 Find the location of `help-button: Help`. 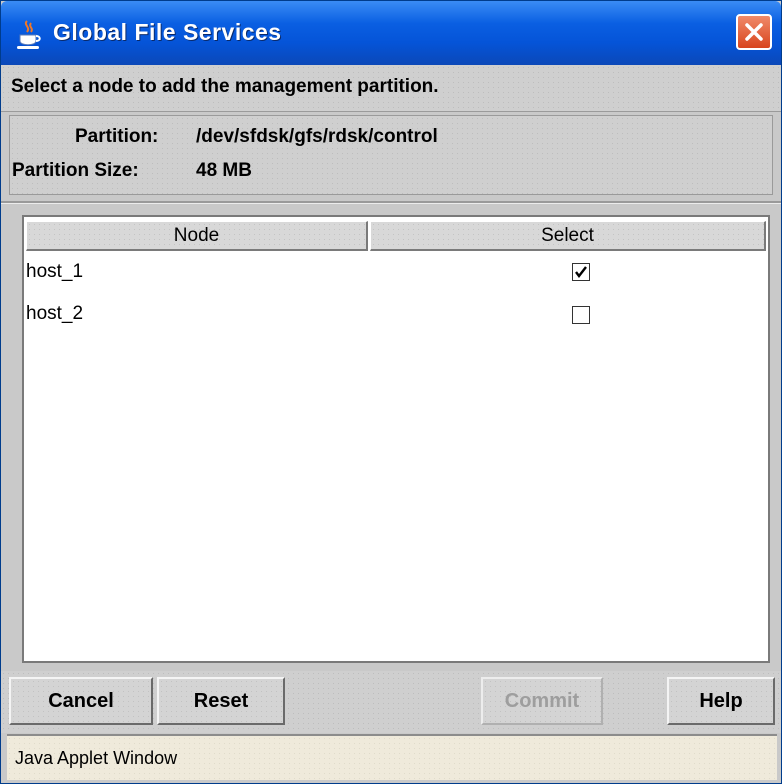

help-button: Help is located at coordinates (721, 701).